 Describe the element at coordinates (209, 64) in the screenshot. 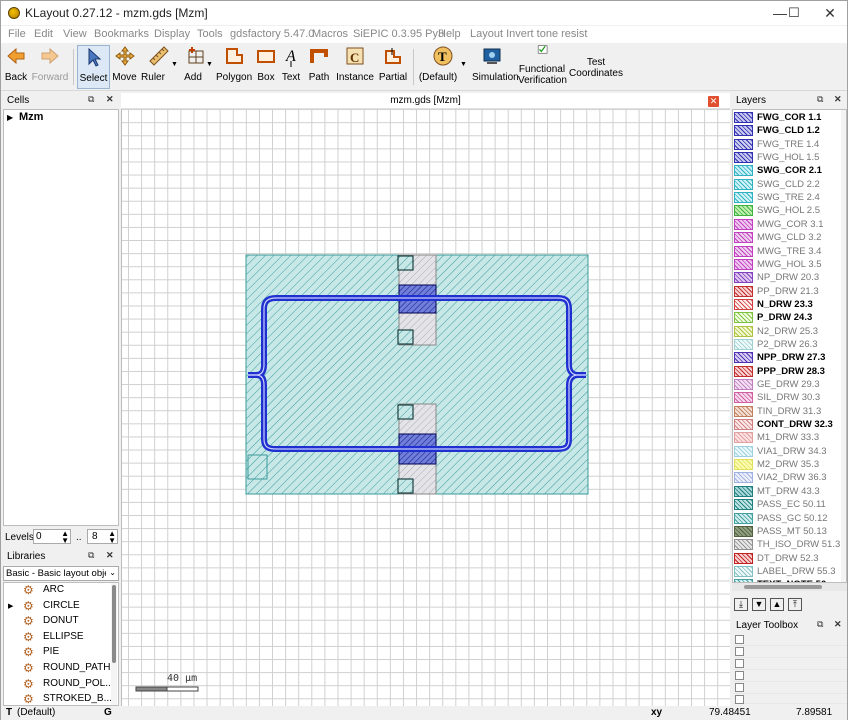

I see `add-dropdown-icon: ▼` at that location.